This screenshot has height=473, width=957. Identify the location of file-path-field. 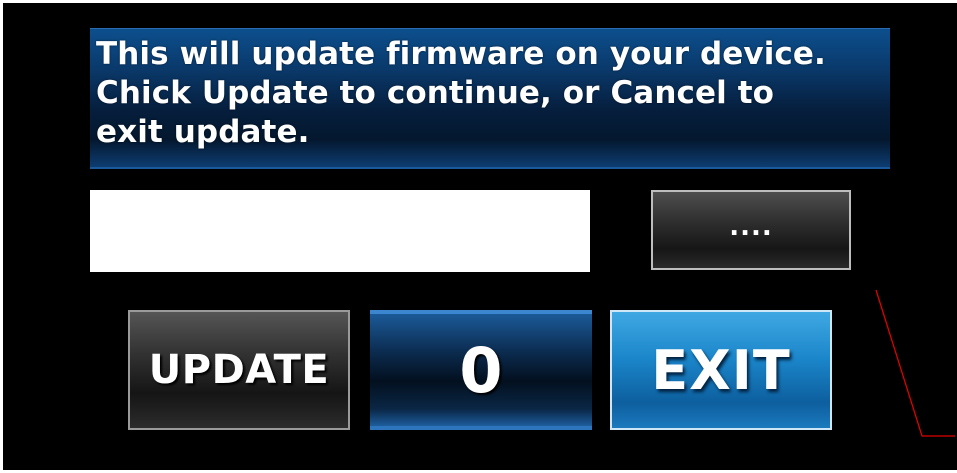
(340, 231).